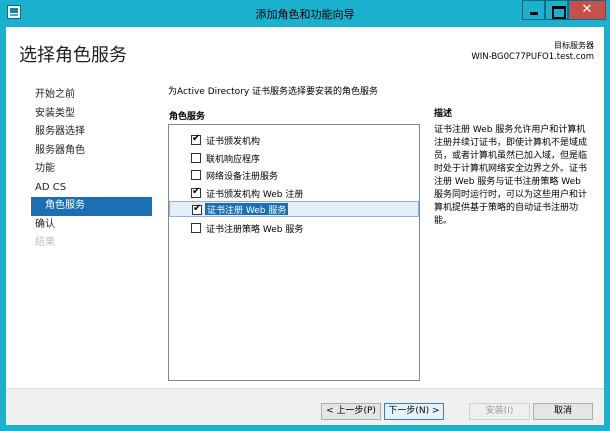 The width and height of the screenshot is (610, 431). I want to click on nav-item: 确认, so click(93, 225).